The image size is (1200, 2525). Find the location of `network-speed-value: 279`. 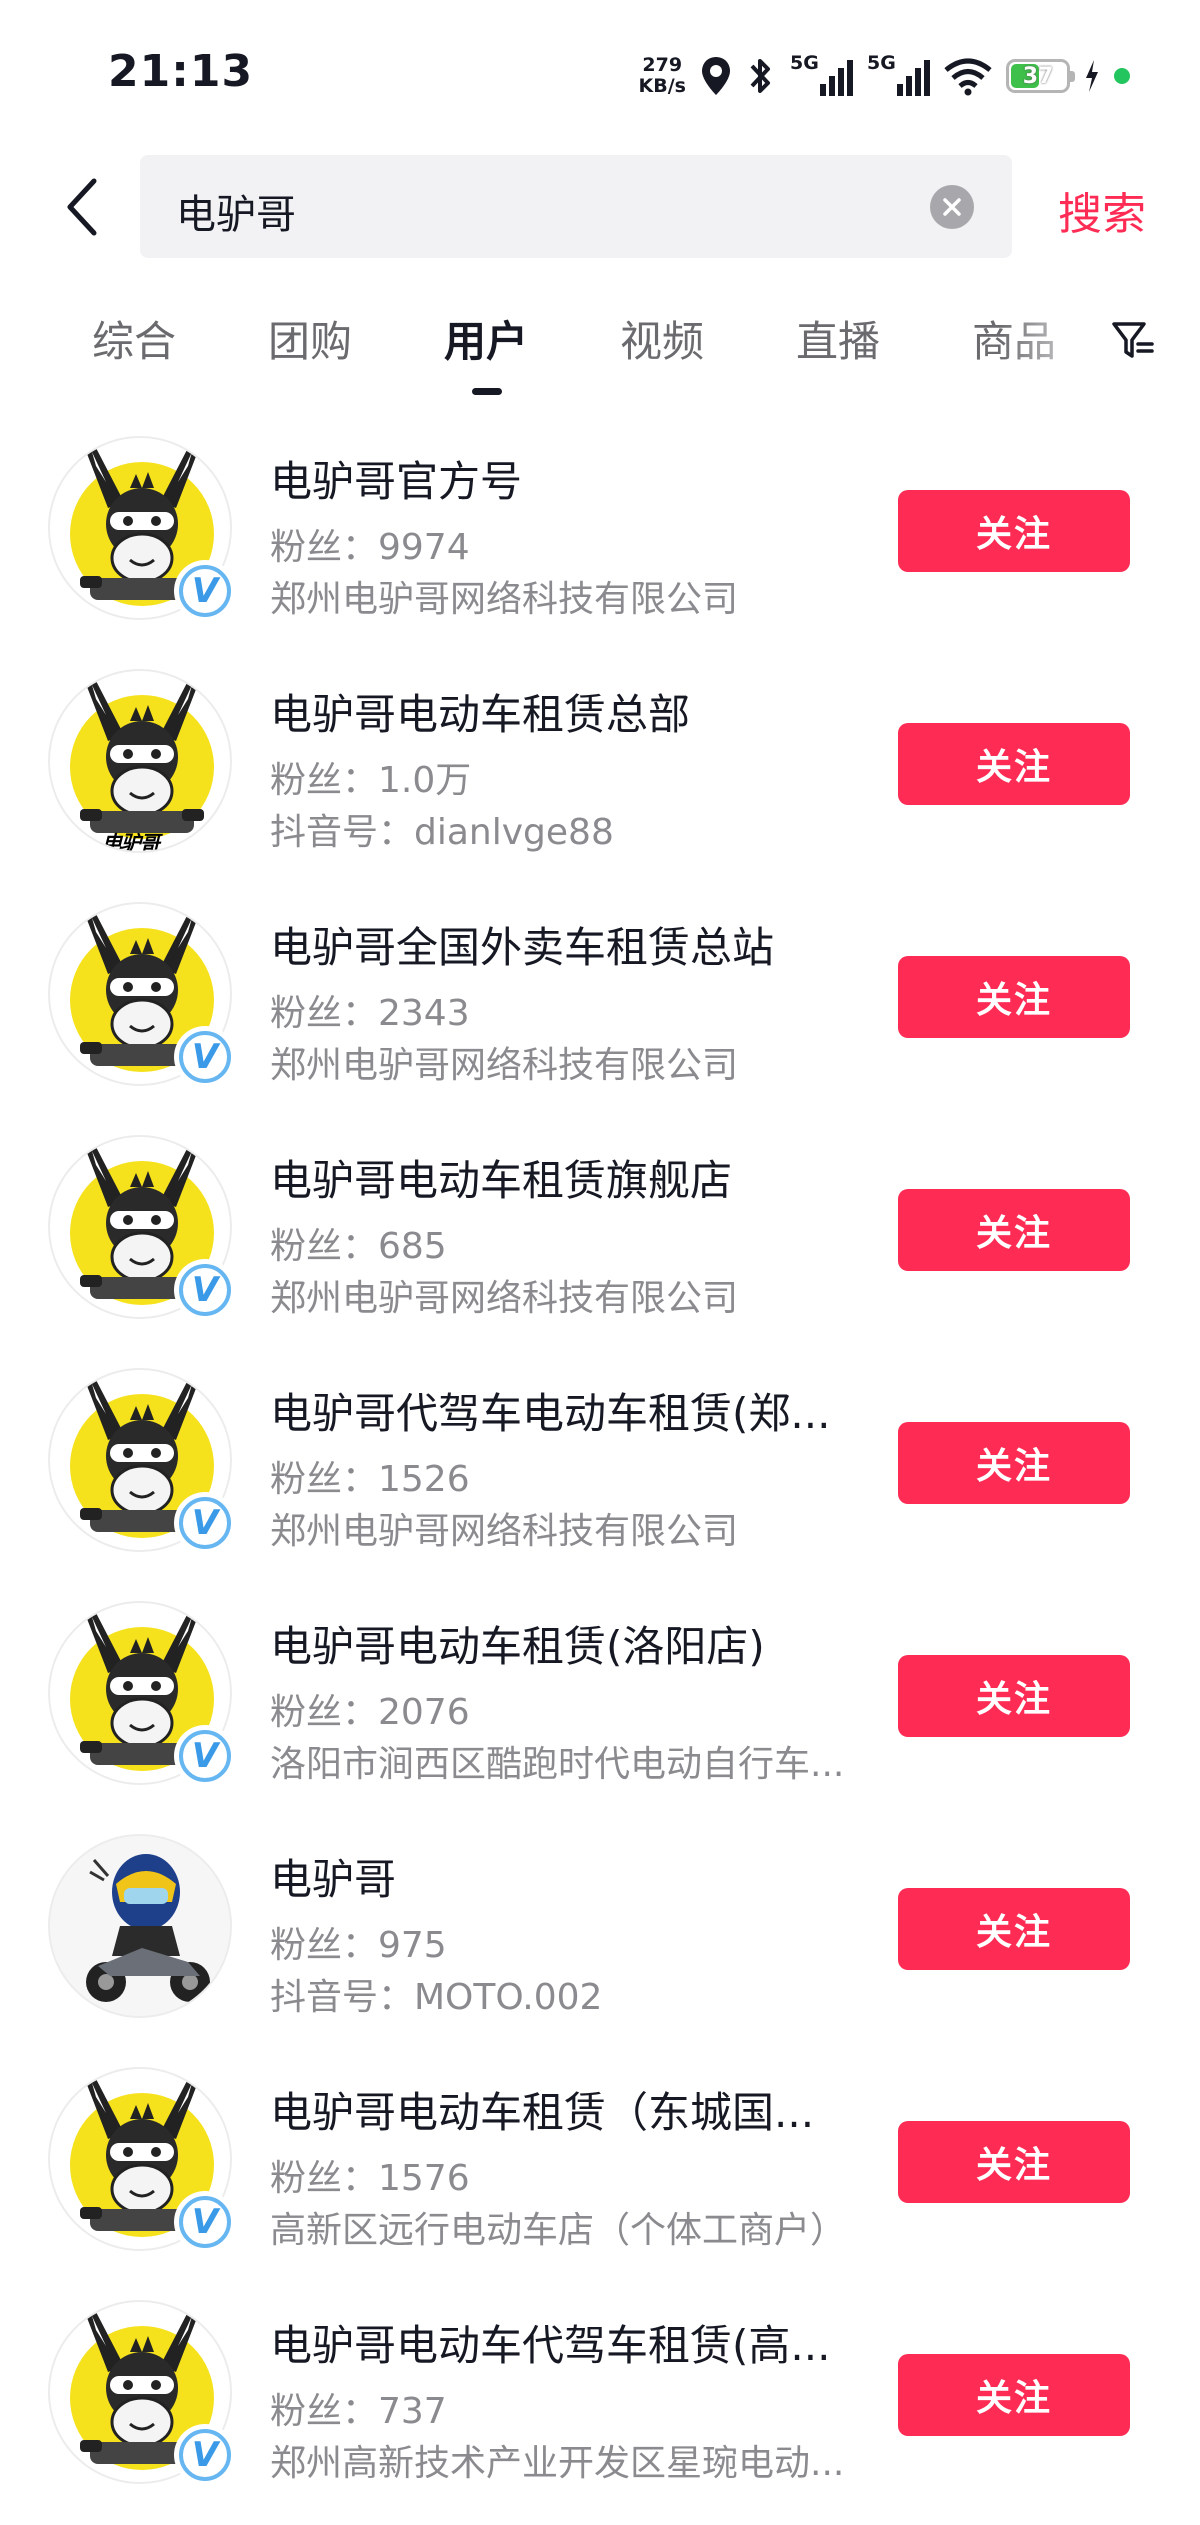

network-speed-value: 279 is located at coordinates (662, 65).